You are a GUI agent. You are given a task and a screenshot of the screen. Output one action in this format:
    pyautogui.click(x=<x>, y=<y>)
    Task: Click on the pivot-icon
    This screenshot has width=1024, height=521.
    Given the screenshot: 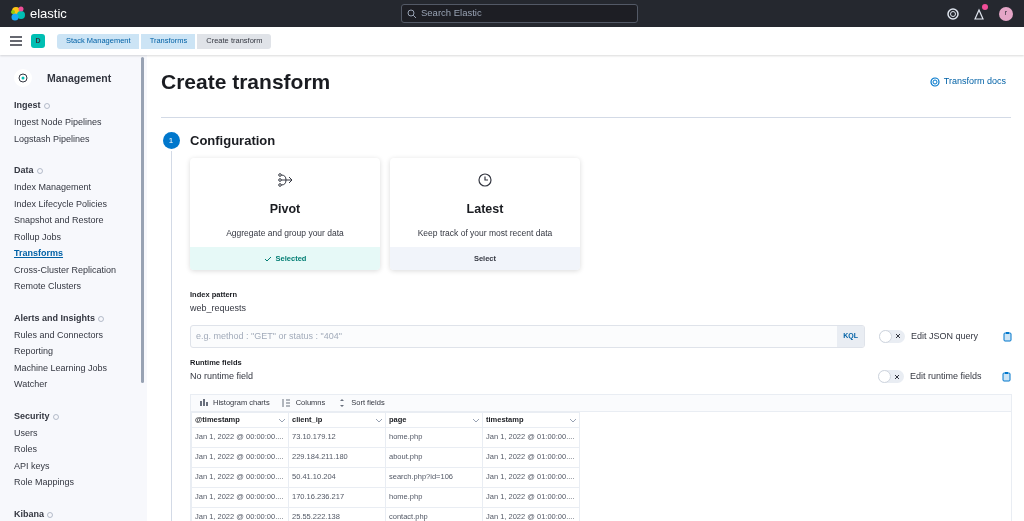 What is the action you would take?
    pyautogui.click(x=285, y=180)
    